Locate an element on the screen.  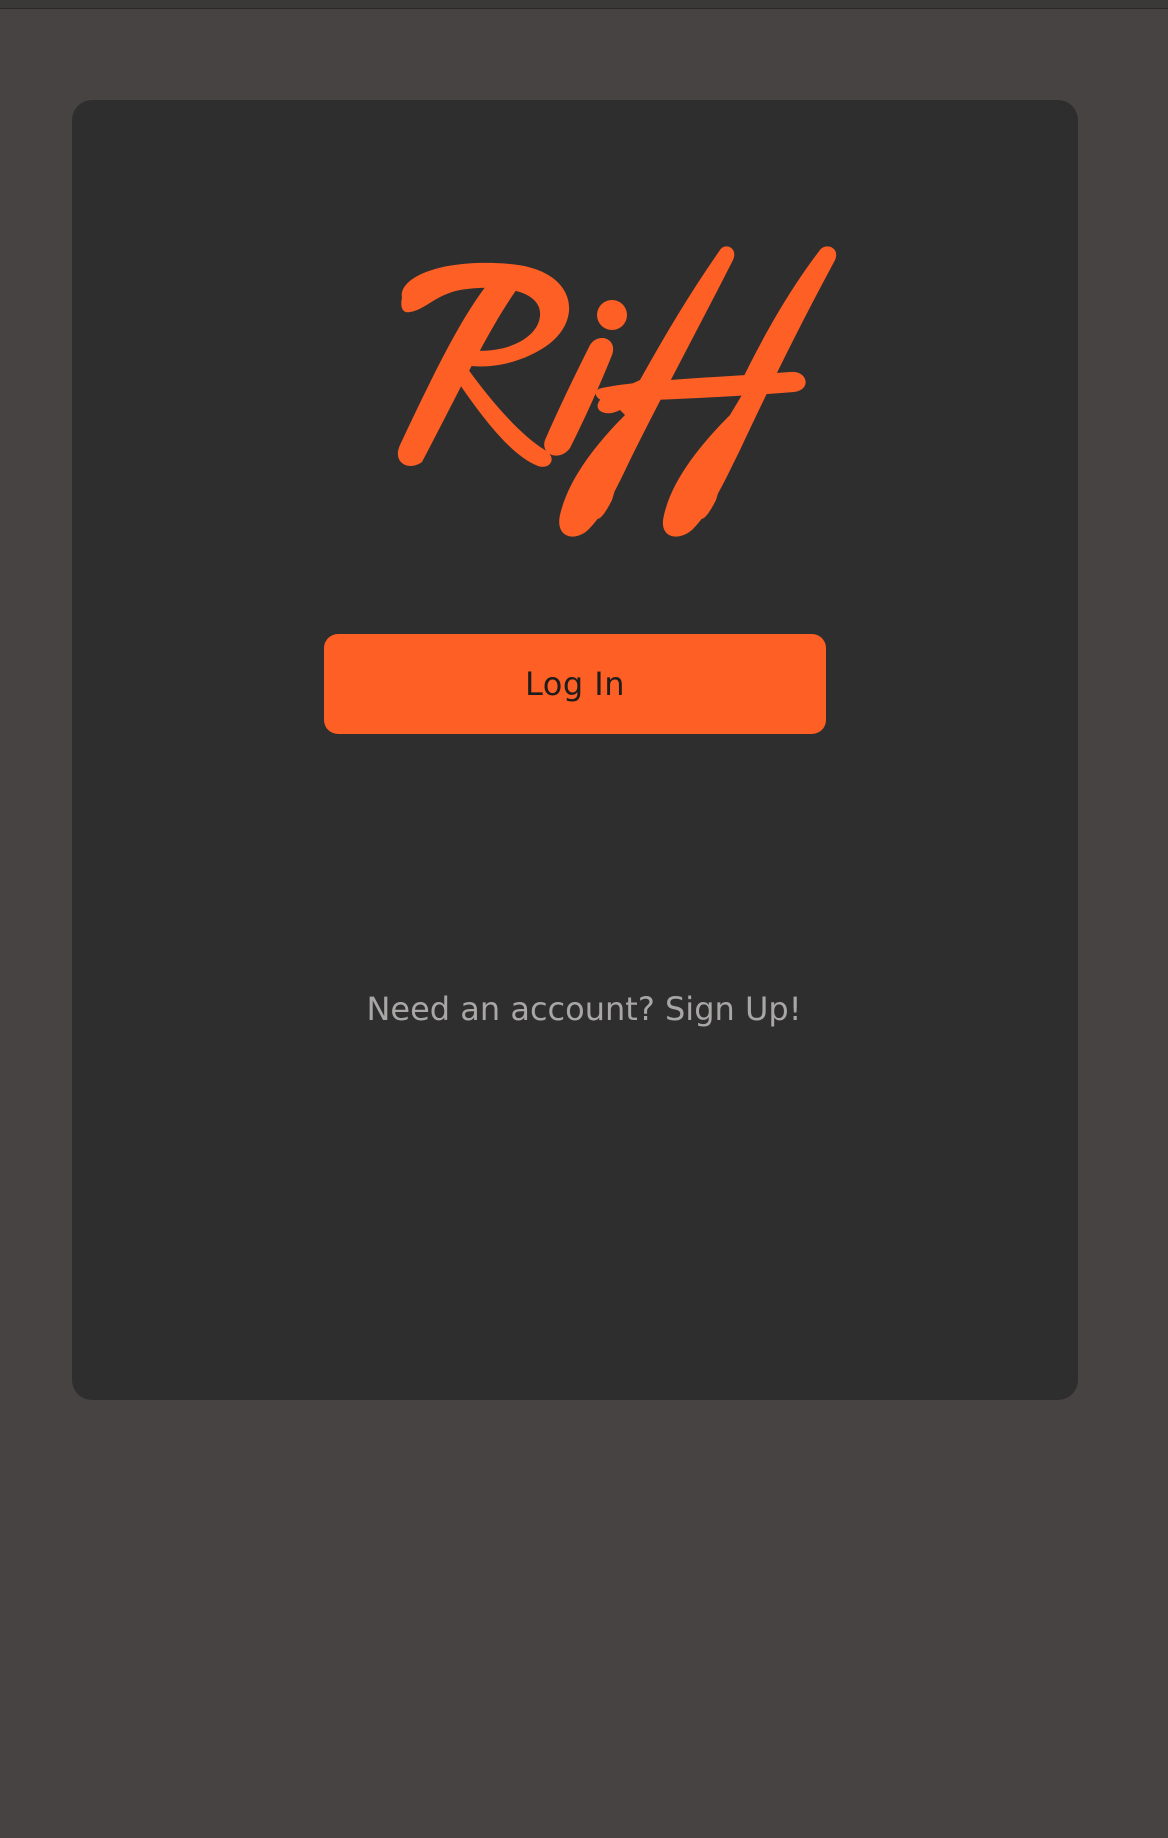
log-in-button: Log In is located at coordinates (575, 684).